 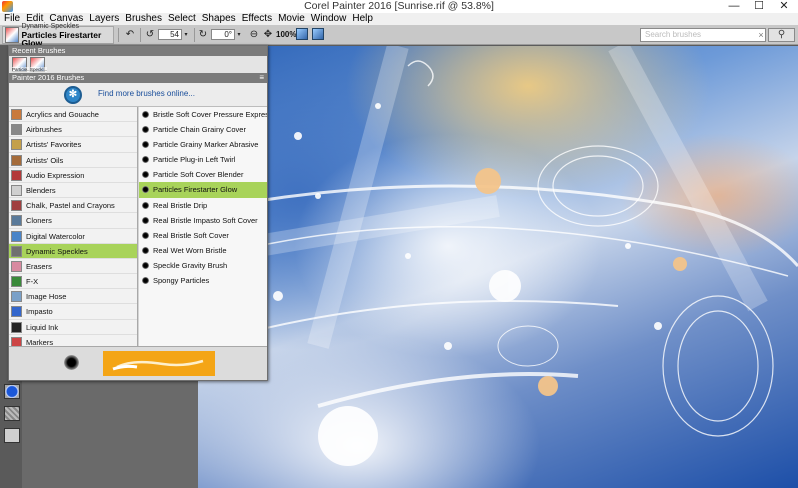 I want to click on variant-item: Real Bristle Impasto Soft Cover, so click(x=203, y=220).